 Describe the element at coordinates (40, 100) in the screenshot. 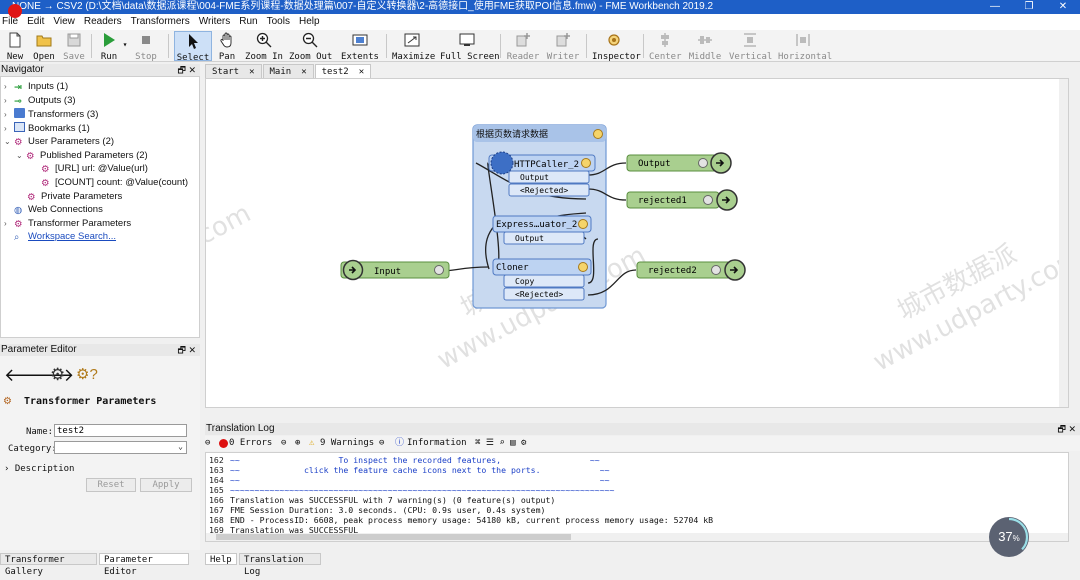

I see `nav-outputs: › ⊸ Outputs (3)` at that location.